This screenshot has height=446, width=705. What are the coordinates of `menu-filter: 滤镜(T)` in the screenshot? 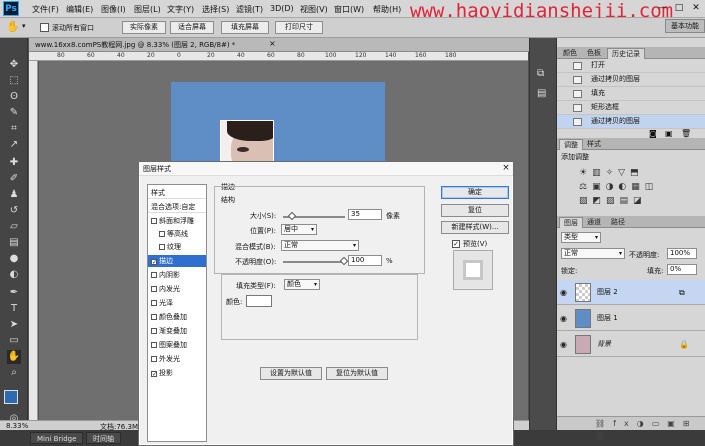 It's located at (249, 9).